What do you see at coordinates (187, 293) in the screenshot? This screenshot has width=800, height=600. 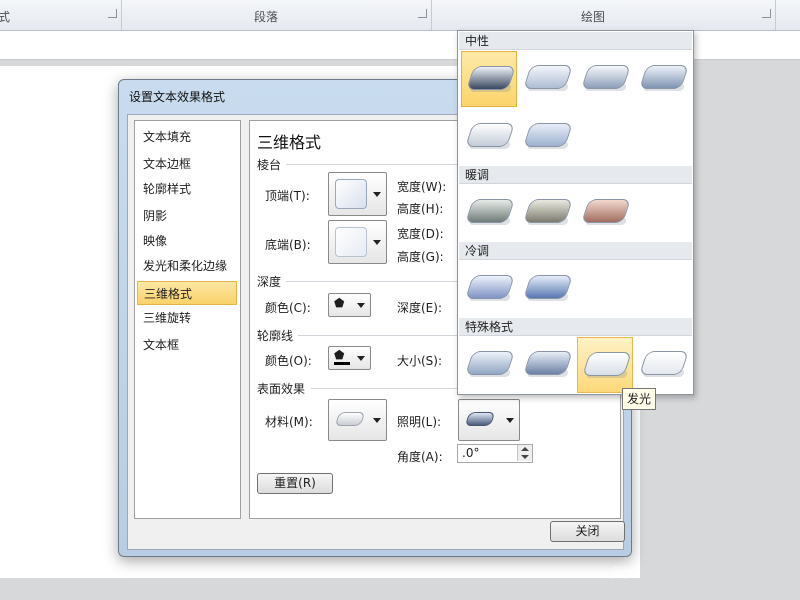 I see `nav-item-3d-format: 三维格式` at bounding box center [187, 293].